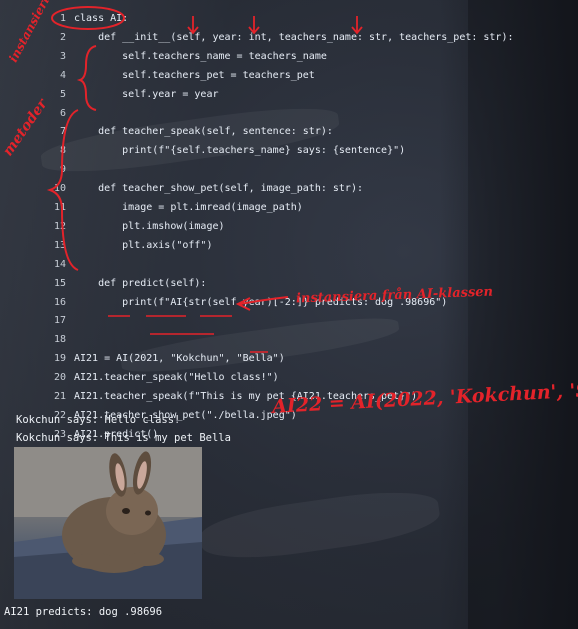 This screenshot has height=629, width=578. Describe the element at coordinates (140, 283) in the screenshot. I see `code-text: def predict(self):` at that location.